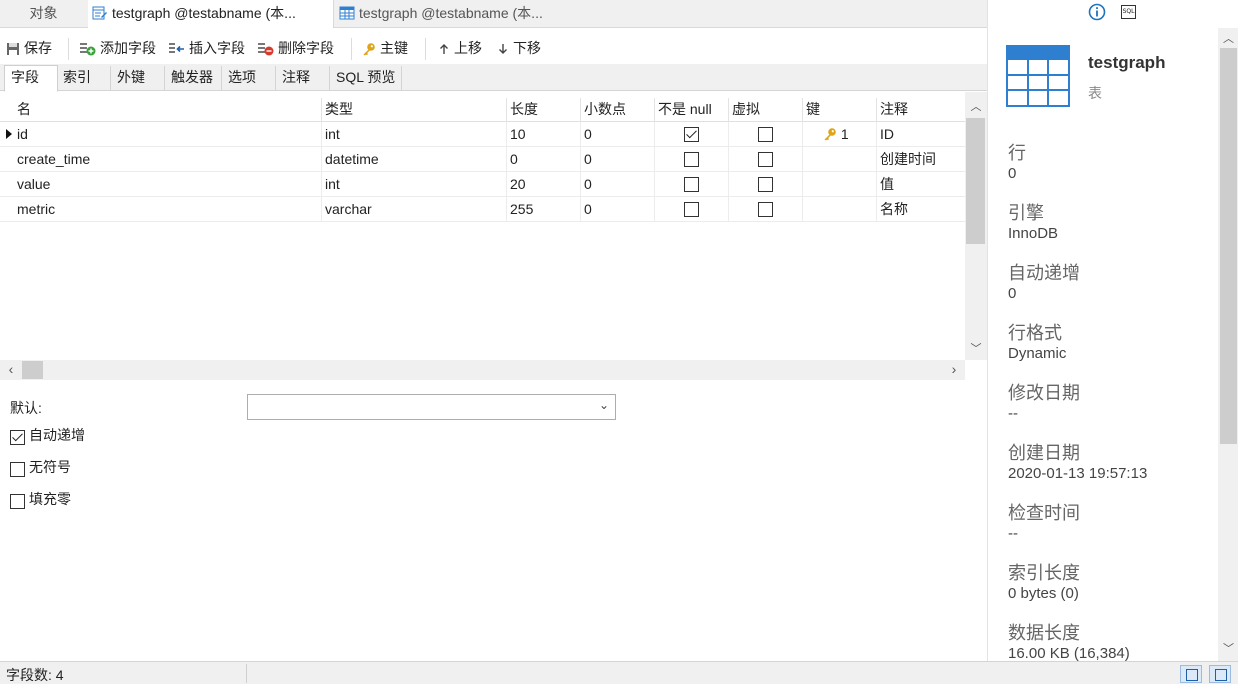 Image resolution: width=1238 pixels, height=685 pixels. I want to click on field-not-null-cell, so click(692, 159).